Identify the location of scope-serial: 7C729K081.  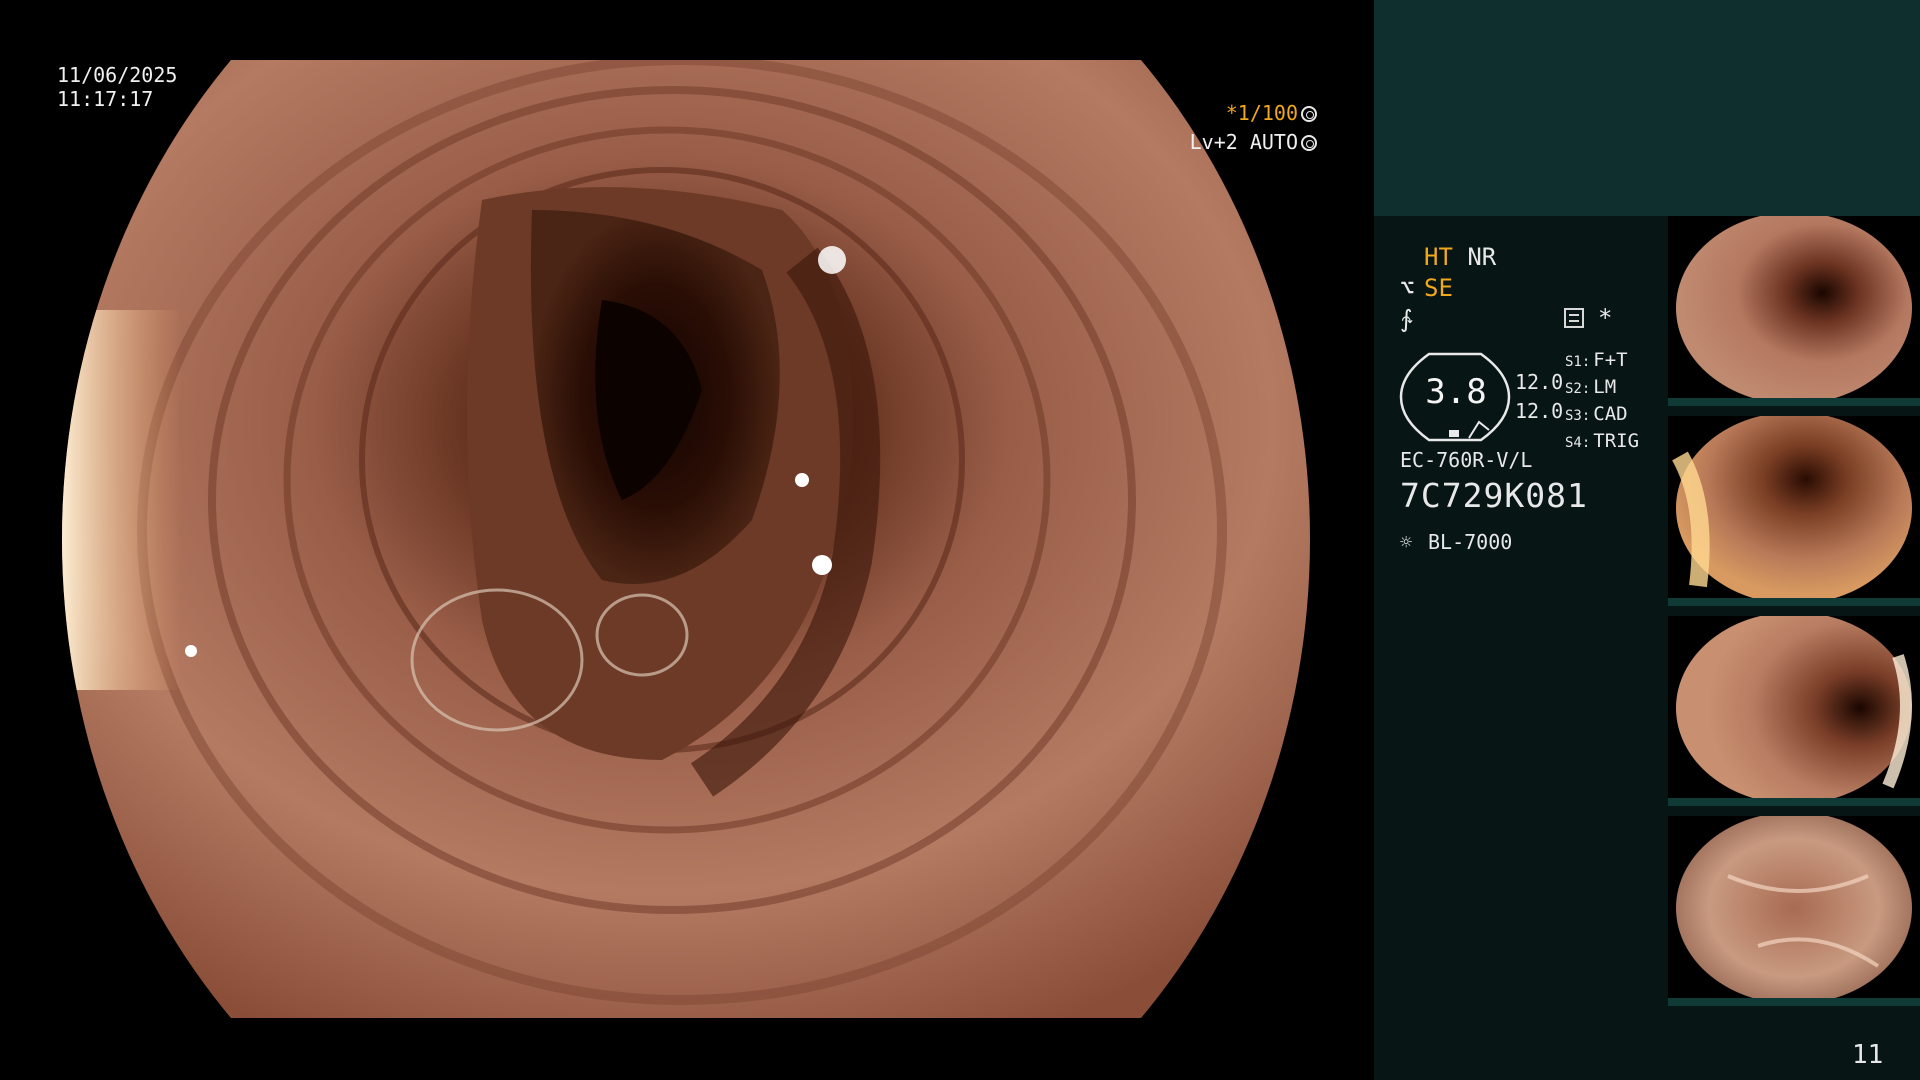
(1494, 495).